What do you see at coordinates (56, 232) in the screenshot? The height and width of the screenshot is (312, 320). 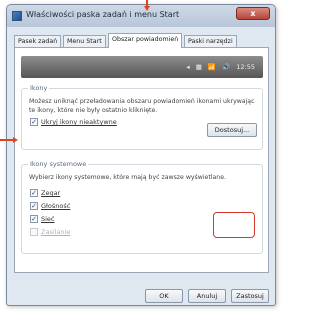 I see `power-label: Zasilanie` at bounding box center [56, 232].